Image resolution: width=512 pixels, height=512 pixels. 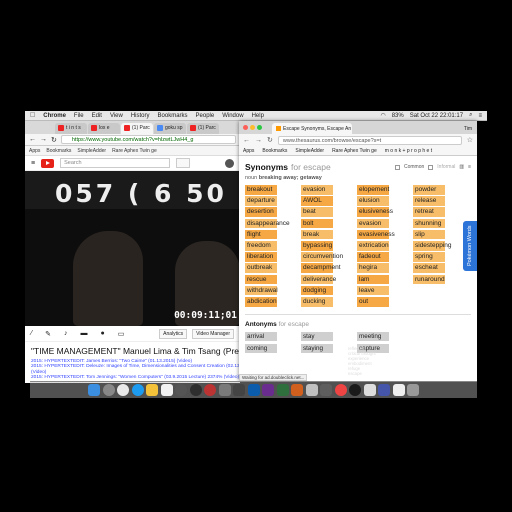 I want to click on video-manager-button: Video Manager, so click(x=213, y=333).